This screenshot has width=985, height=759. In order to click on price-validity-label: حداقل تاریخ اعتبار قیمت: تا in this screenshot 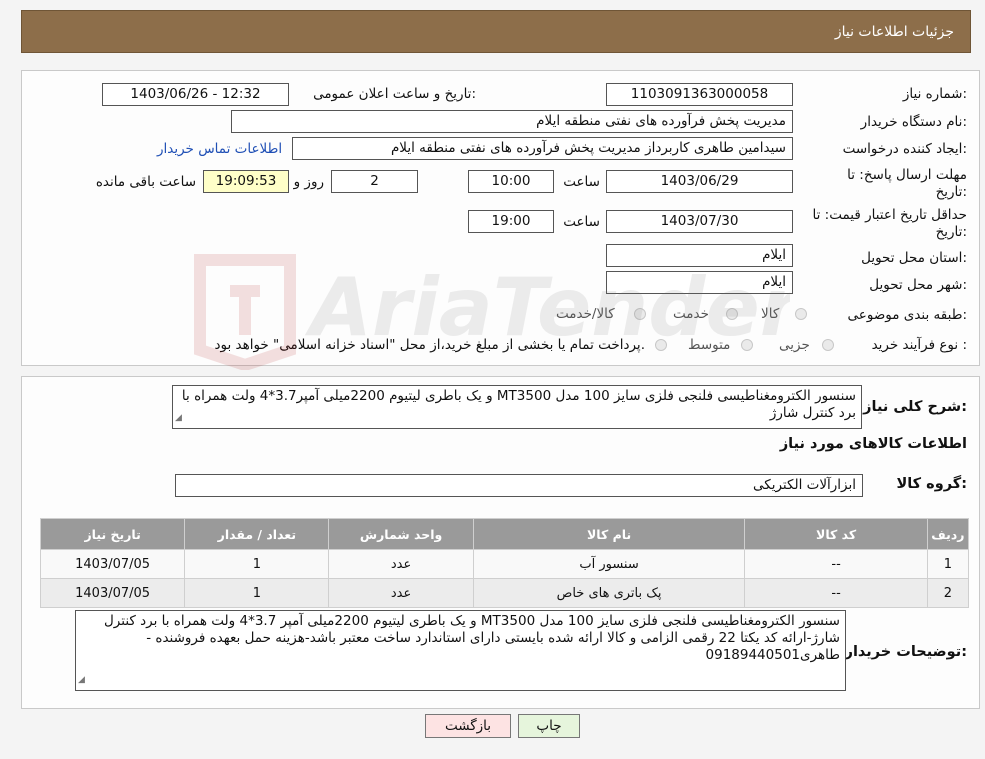, I will do `click(889, 215)`.